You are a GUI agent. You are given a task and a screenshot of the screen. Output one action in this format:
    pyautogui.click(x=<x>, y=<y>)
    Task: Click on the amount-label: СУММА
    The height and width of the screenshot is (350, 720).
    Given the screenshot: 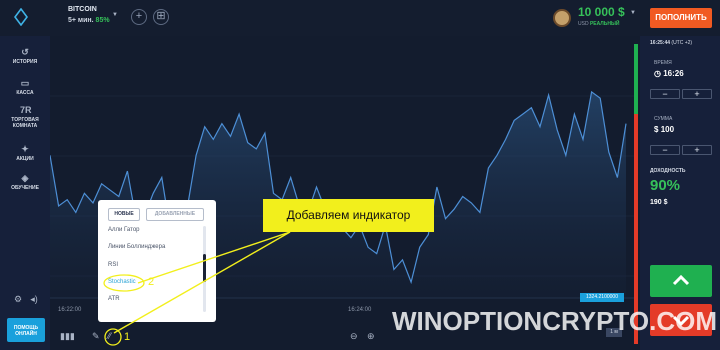 What is the action you would take?
    pyautogui.click(x=663, y=119)
    